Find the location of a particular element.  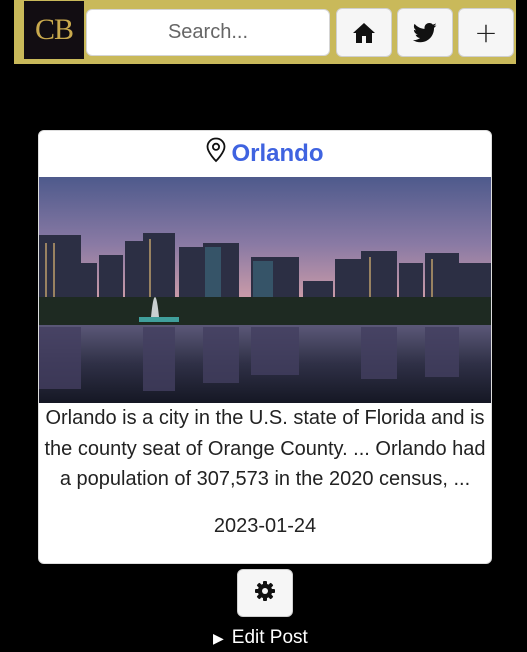

post-header: Orlando is located at coordinates (265, 154).